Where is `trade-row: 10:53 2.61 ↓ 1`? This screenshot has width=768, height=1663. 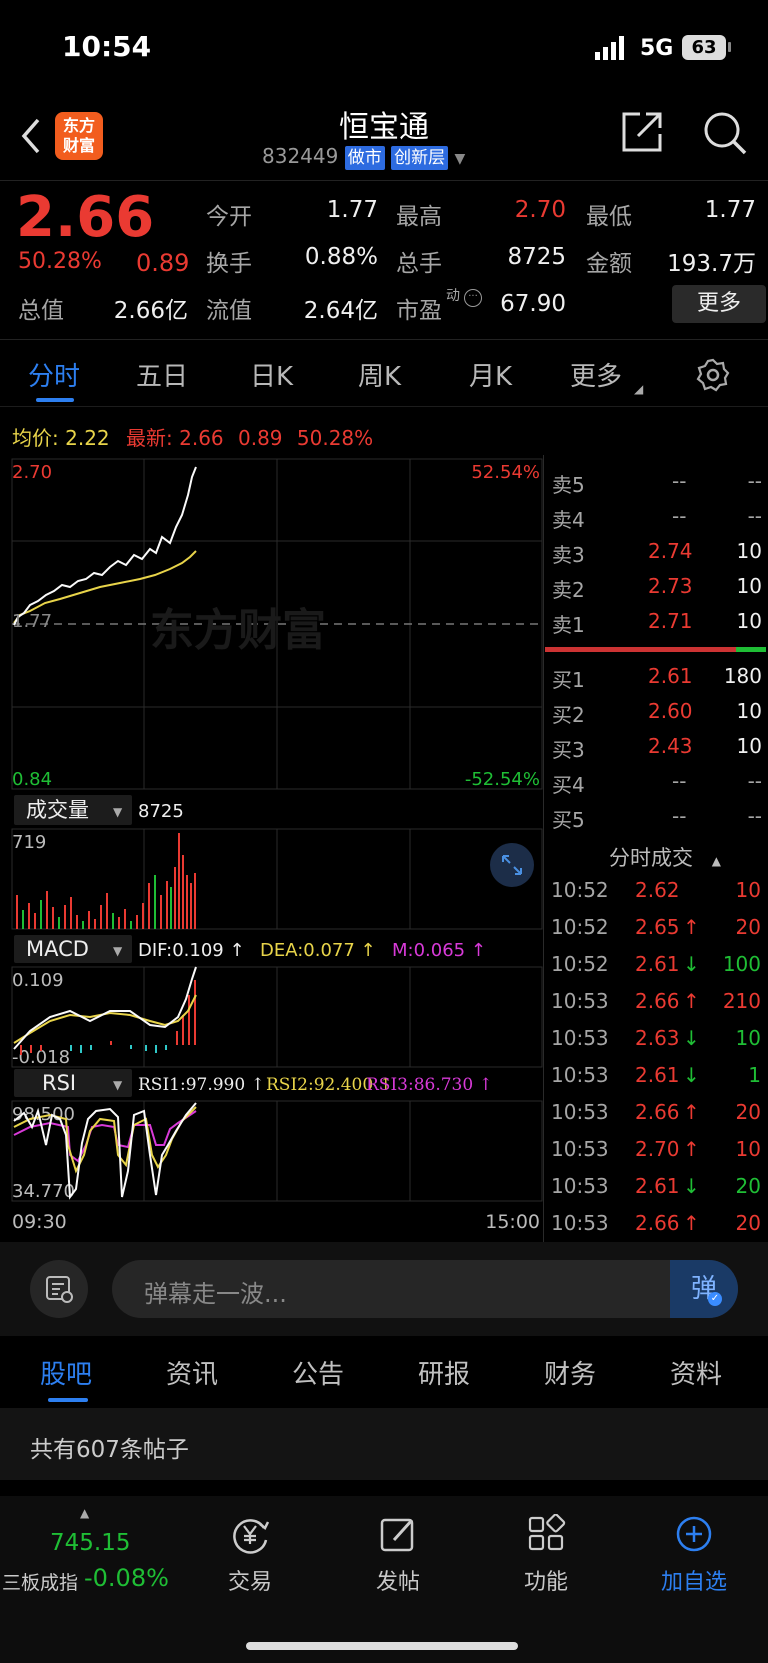
trade-row: 10:53 2.61 ↓ 1 is located at coordinates (656, 1081).